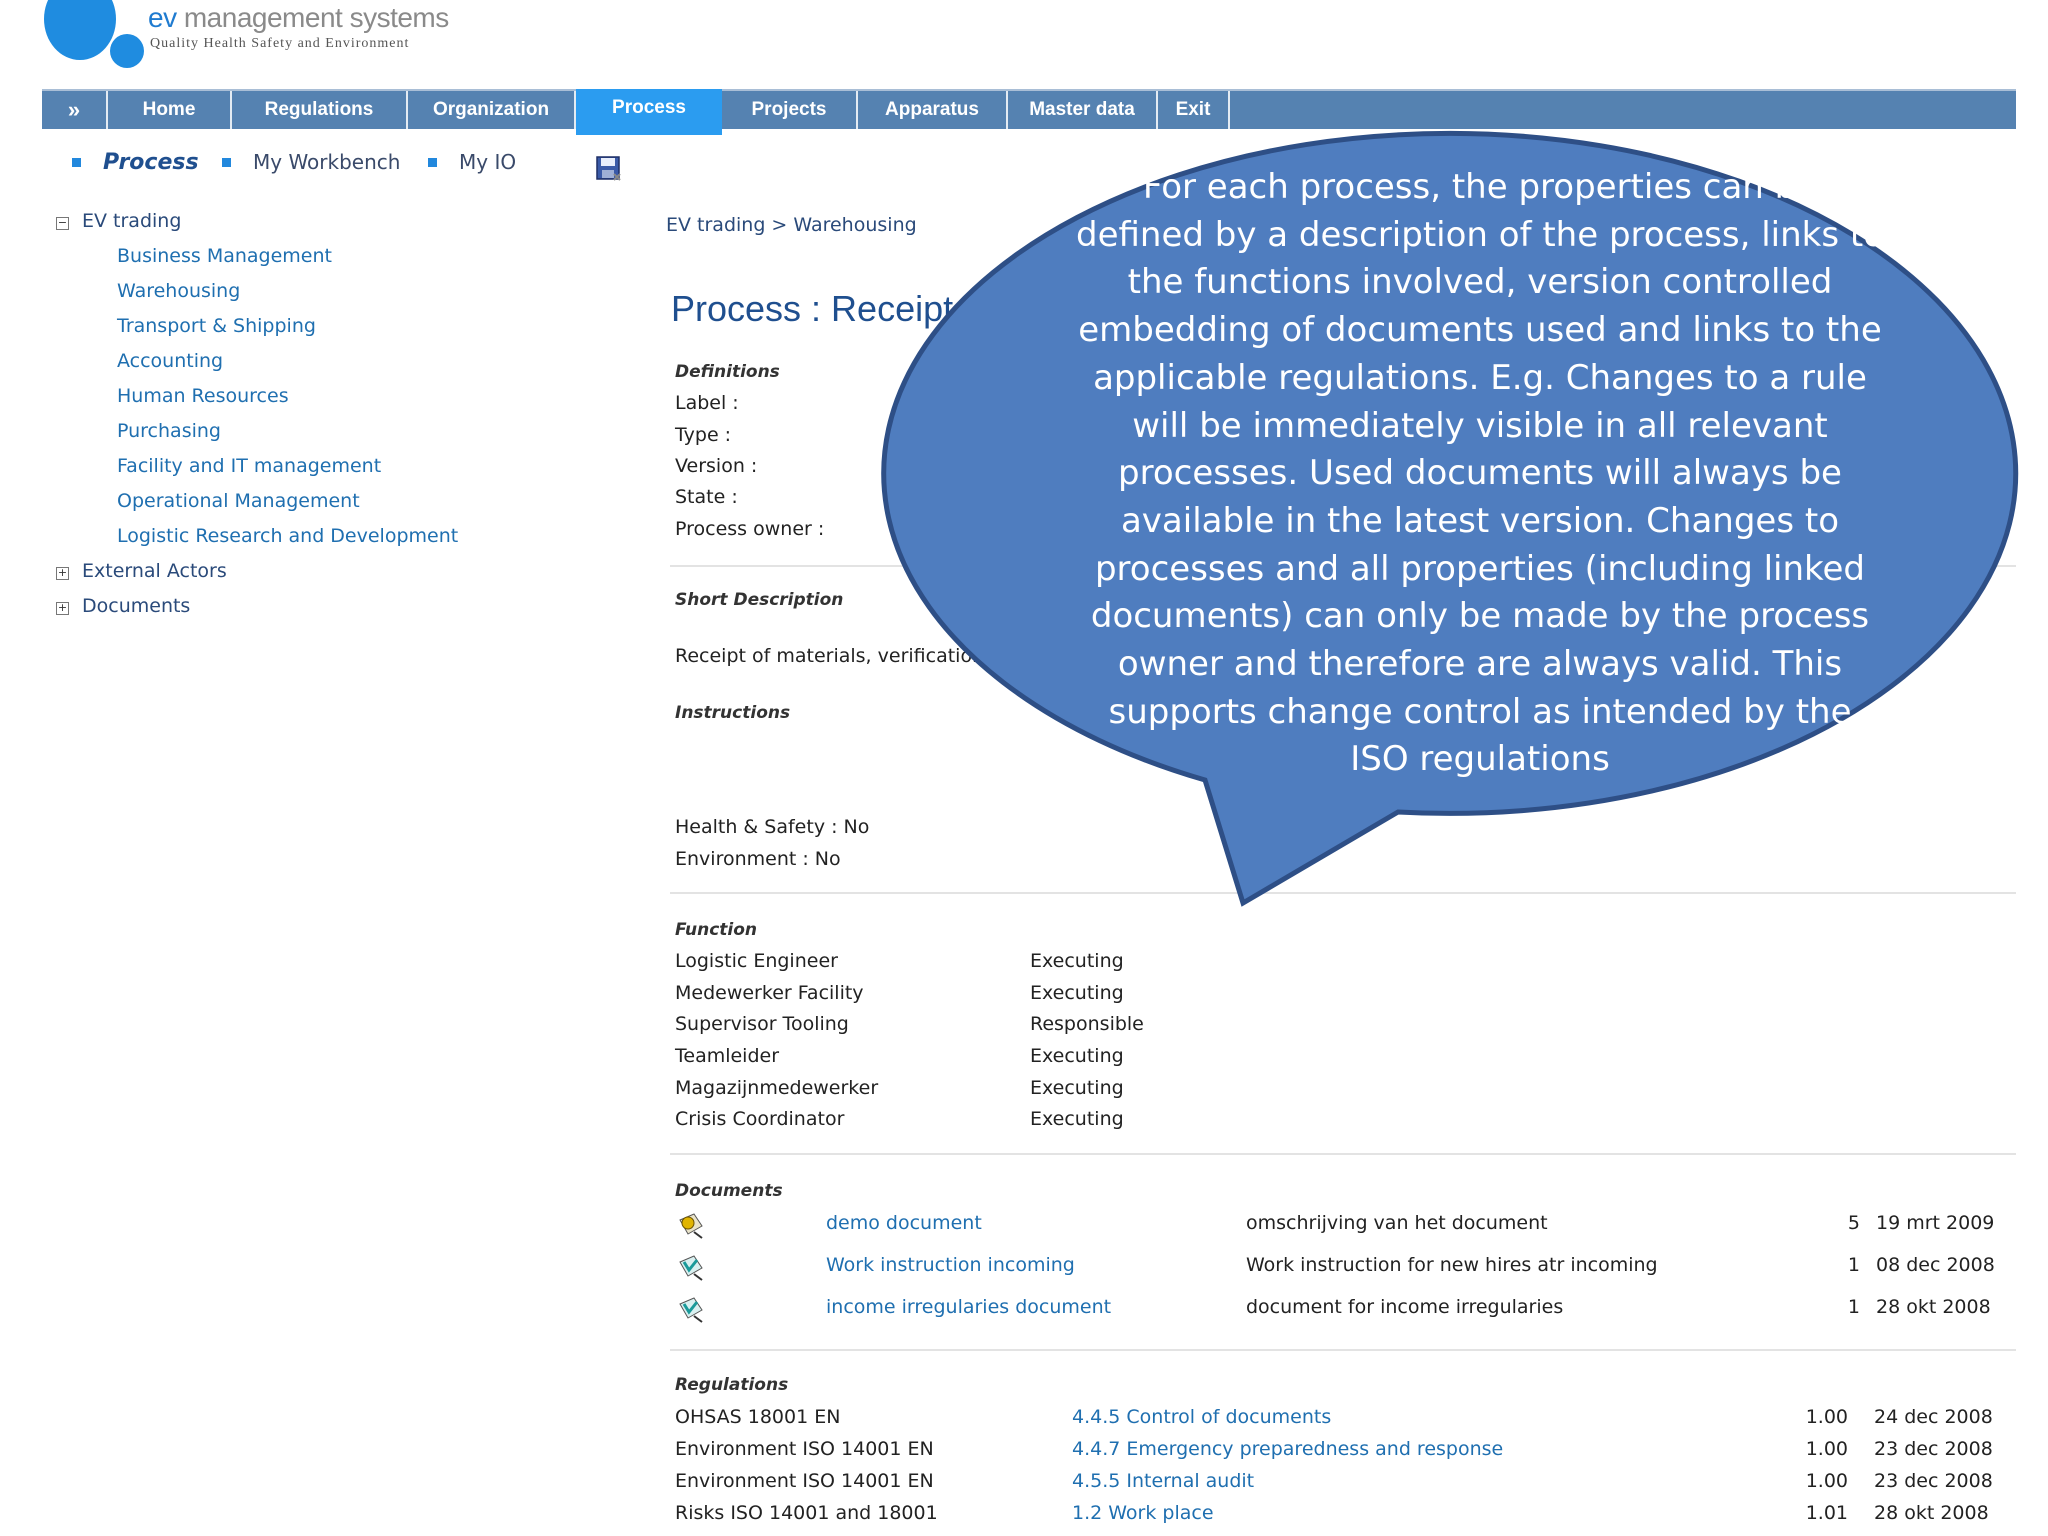 The width and height of the screenshot is (2048, 1536). Describe the element at coordinates (151, 162) in the screenshot. I see `subnav-process-label: Process` at that location.